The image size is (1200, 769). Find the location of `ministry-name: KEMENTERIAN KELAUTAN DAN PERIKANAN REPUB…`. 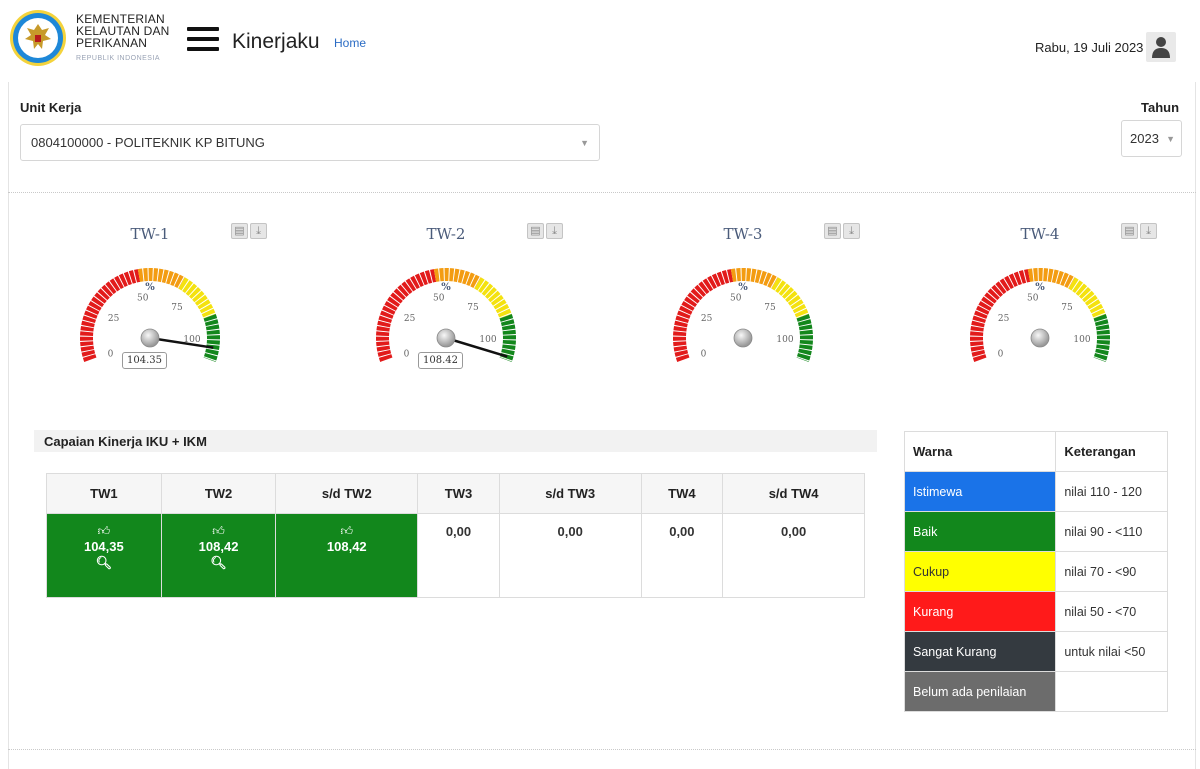

ministry-name: KEMENTERIAN KELAUTAN DAN PERIKANAN REPUB… is located at coordinates (123, 39).